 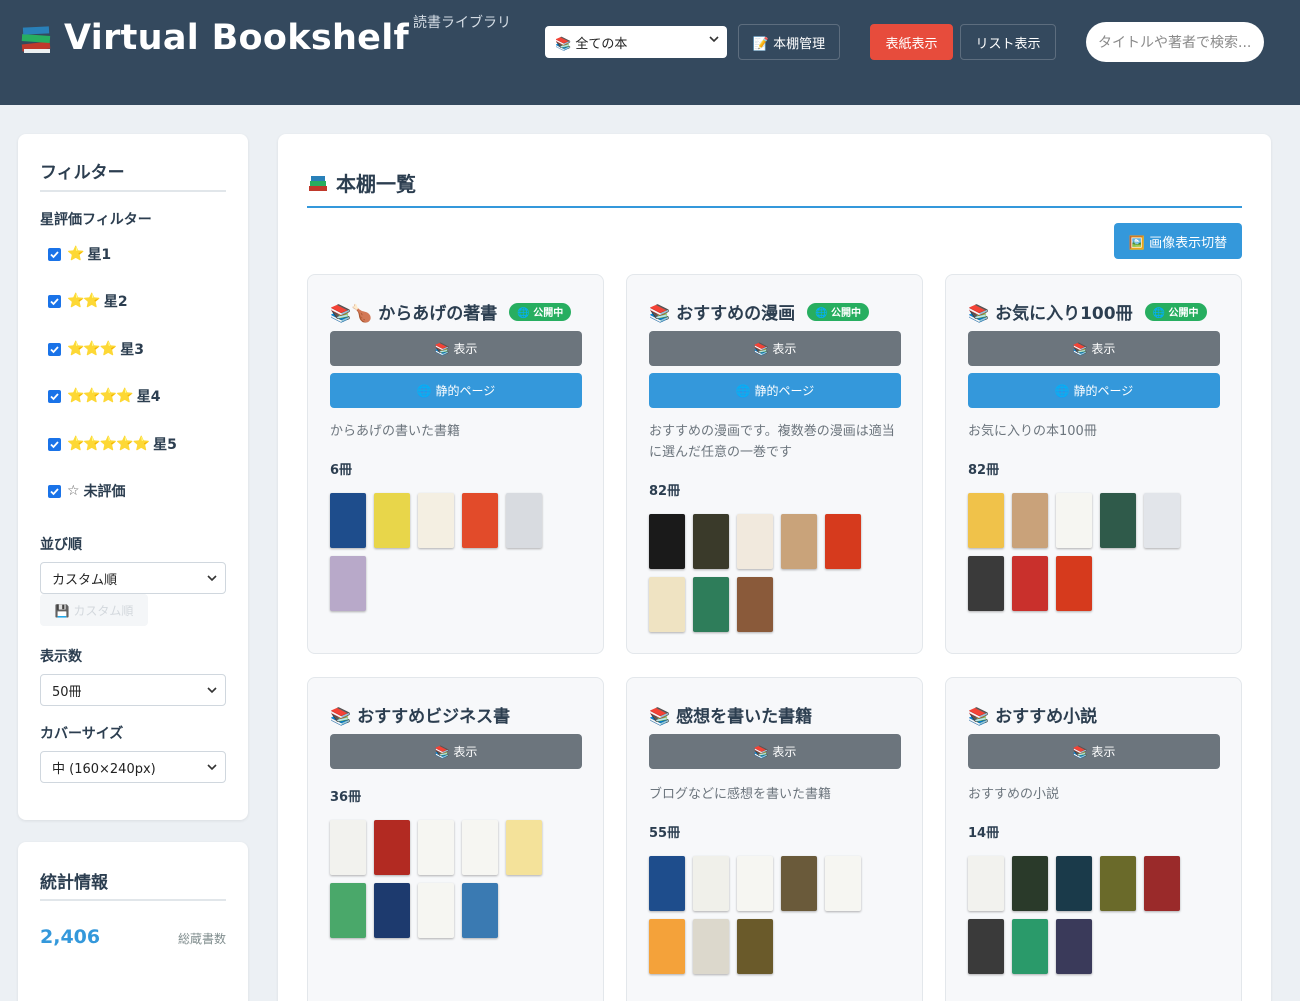 What do you see at coordinates (636, 42) in the screenshot?
I see `bookshelf-select: 📚 全ての本` at bounding box center [636, 42].